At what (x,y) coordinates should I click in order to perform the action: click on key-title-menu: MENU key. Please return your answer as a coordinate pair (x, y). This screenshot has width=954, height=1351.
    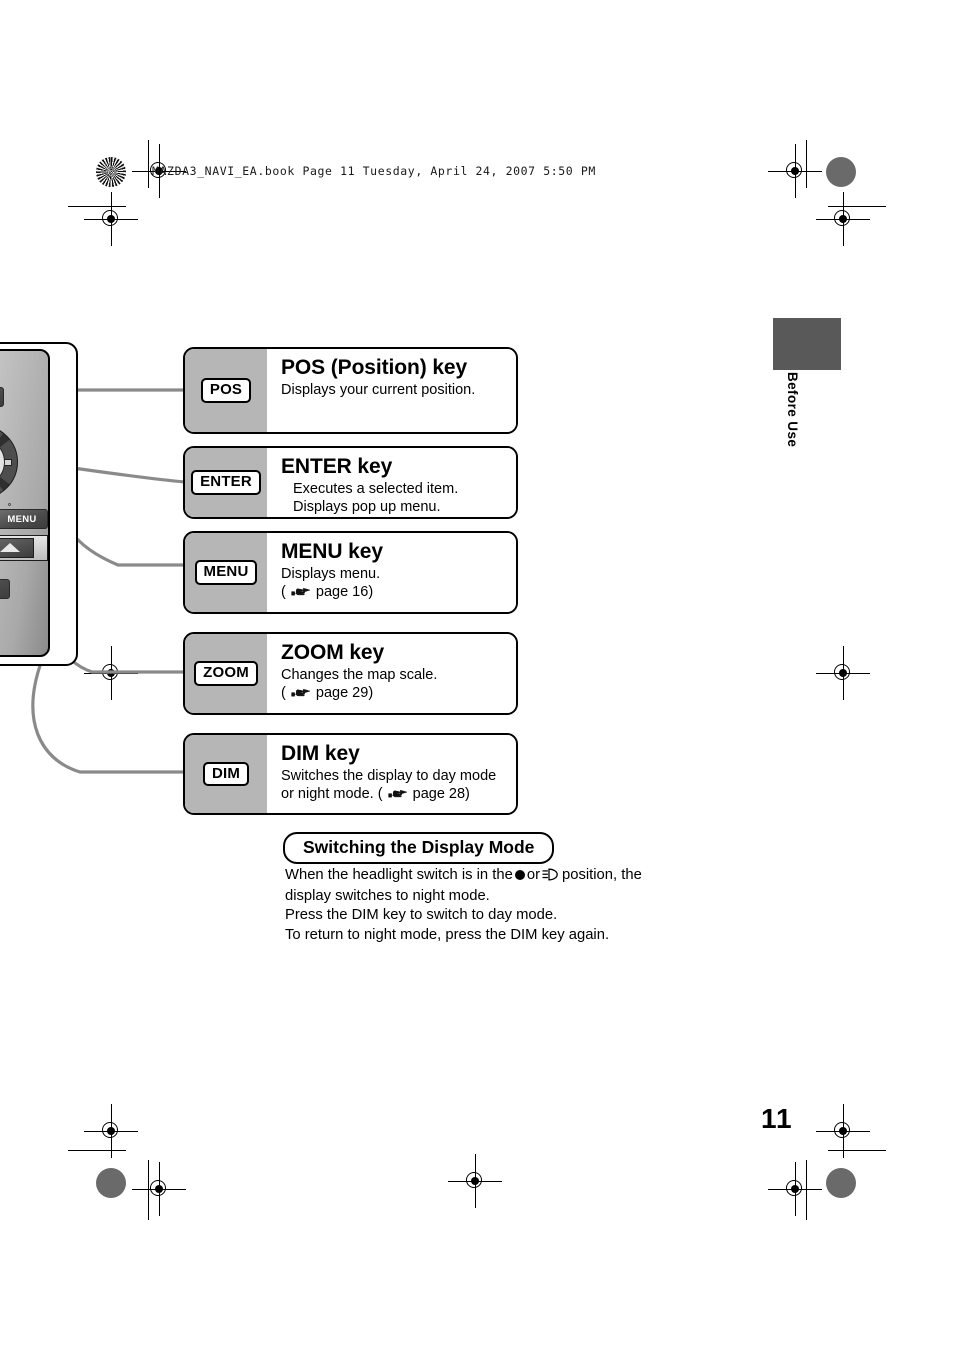
    Looking at the image, I should click on (332, 551).